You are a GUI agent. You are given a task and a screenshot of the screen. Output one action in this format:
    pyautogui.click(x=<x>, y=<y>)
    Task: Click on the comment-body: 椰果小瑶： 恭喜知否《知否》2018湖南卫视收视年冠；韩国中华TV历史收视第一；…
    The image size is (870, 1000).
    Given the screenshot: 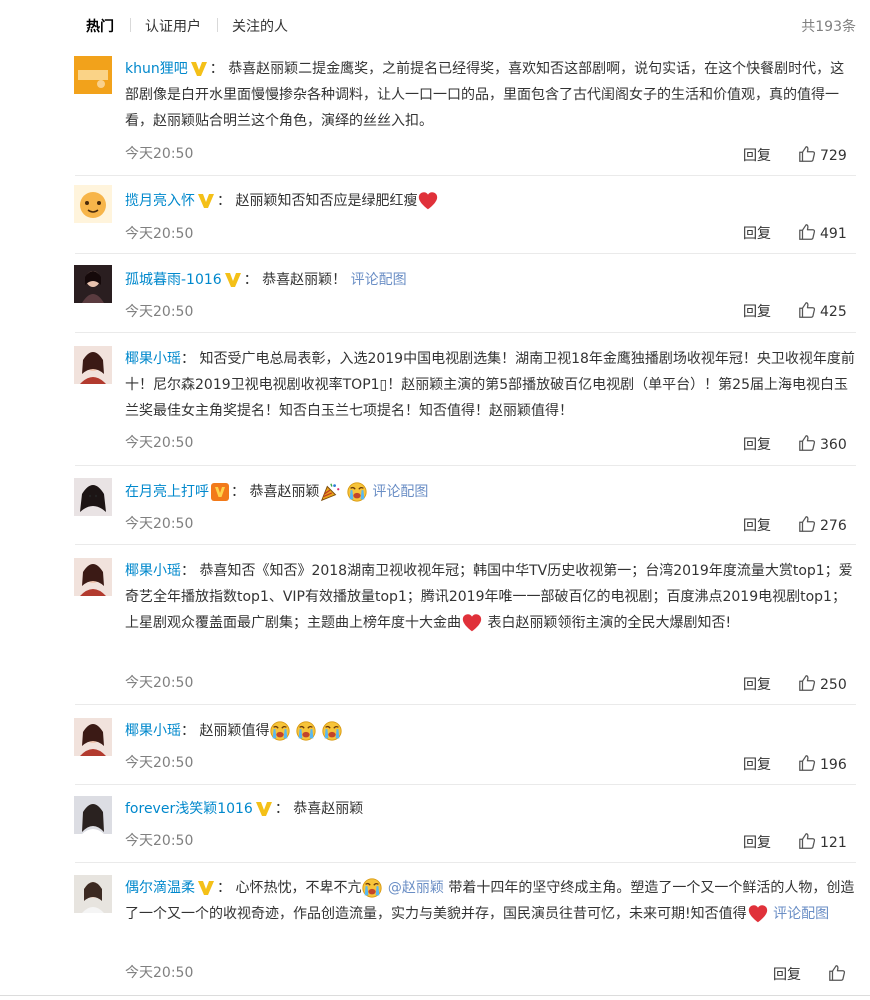 What is the action you would take?
    pyautogui.click(x=490, y=597)
    